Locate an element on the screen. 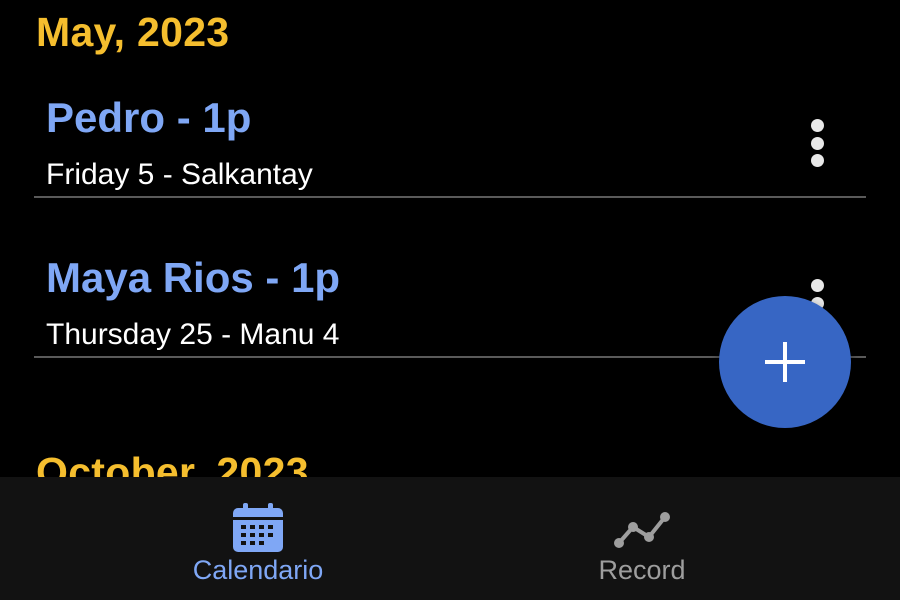  plus-icon is located at coordinates (785, 362).